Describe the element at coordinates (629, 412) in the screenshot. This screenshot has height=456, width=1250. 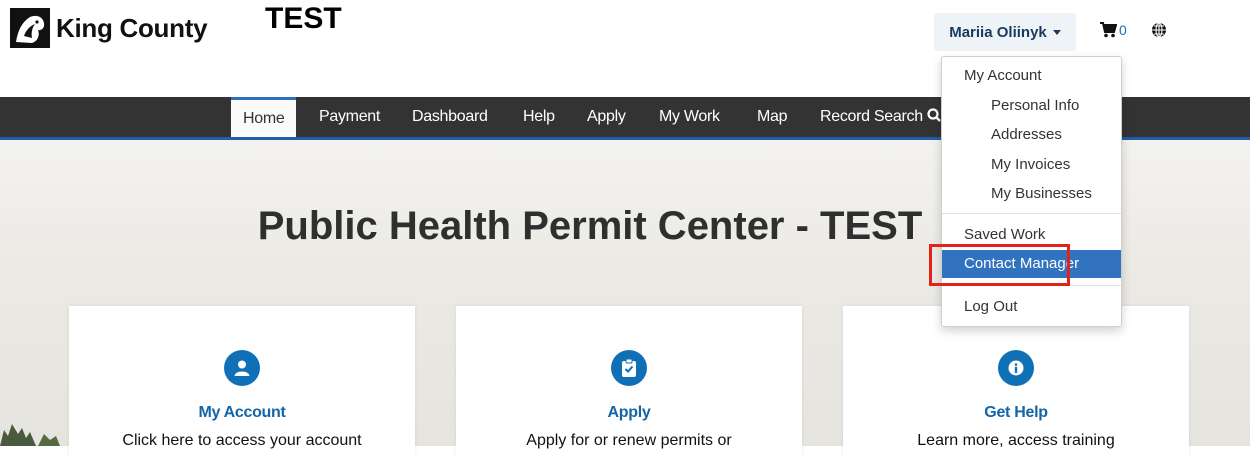
I see `card-title: Apply` at that location.